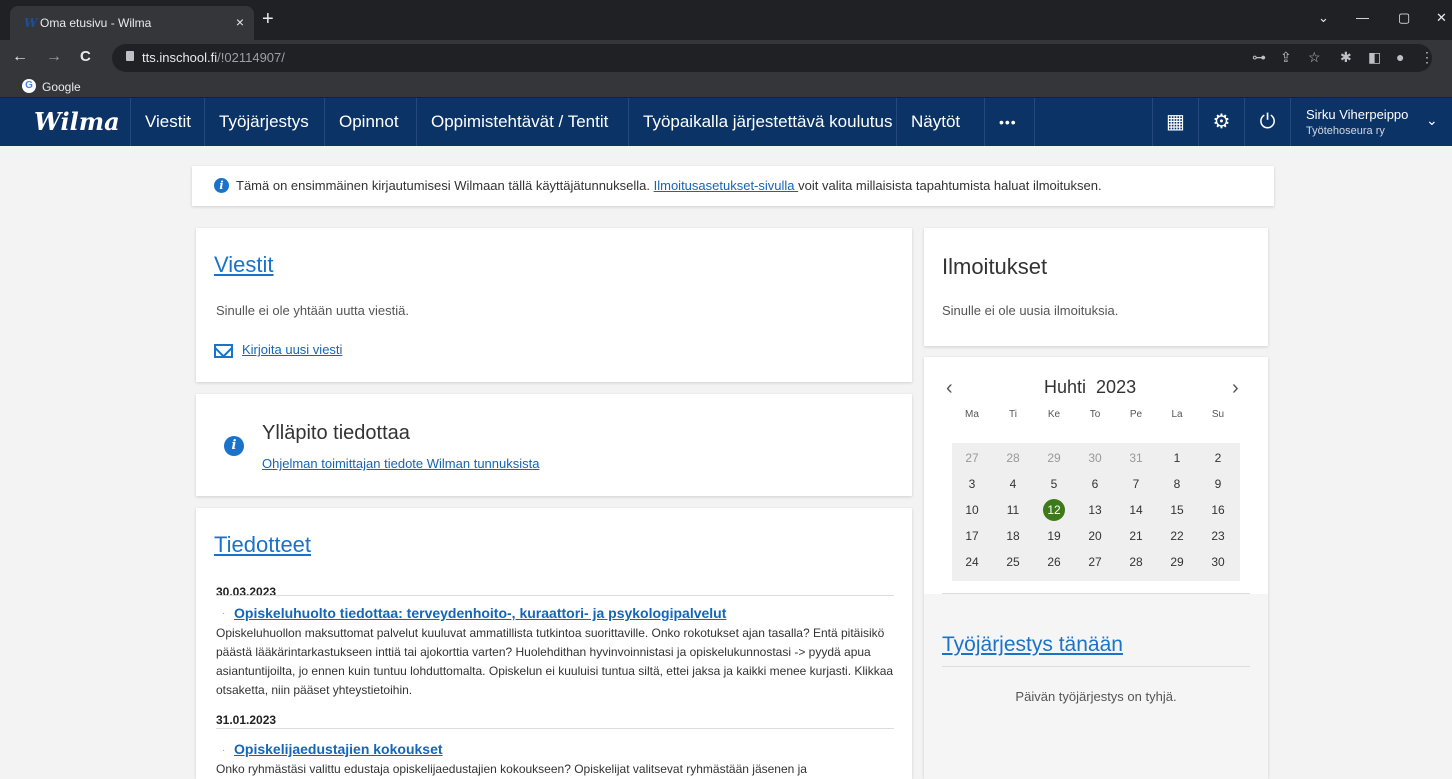 The image size is (1452, 779). Describe the element at coordinates (1218, 458) in the screenshot. I see `calendar-day: 2` at that location.